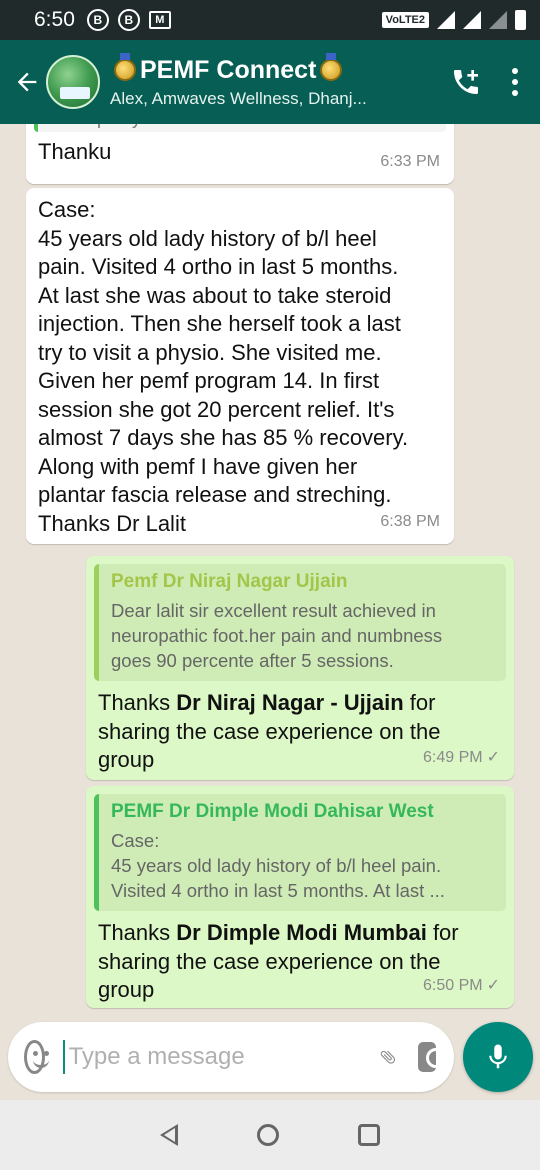 Image resolution: width=540 pixels, height=1170 pixels. I want to click on mic-icon, so click(498, 1056).